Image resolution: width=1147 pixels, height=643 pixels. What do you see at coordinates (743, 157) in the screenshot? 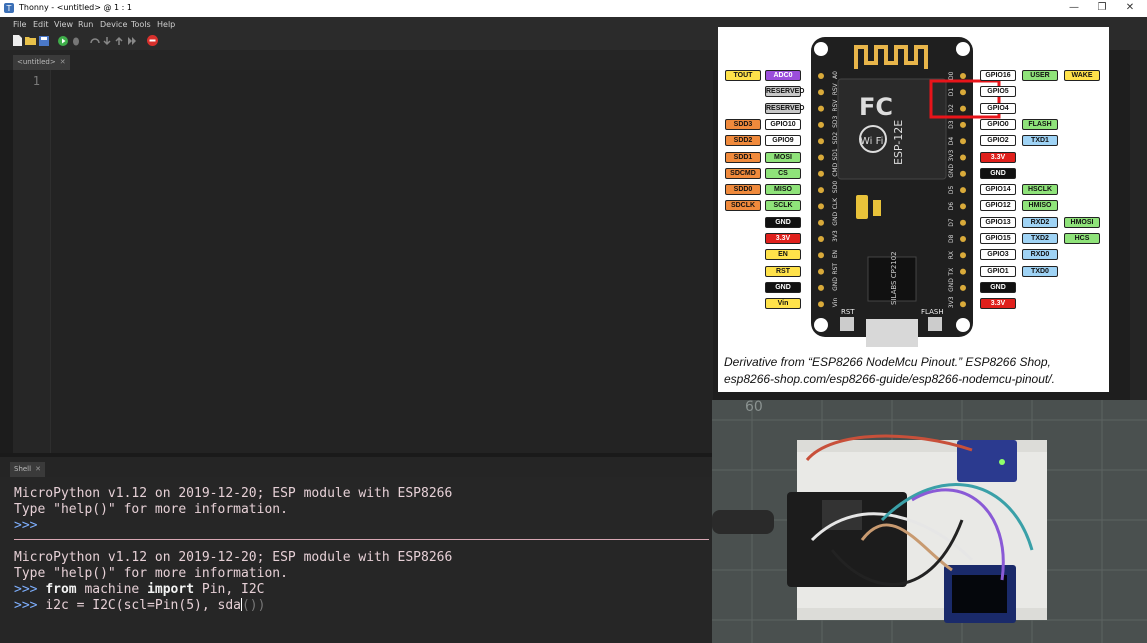
I see `pin-label-left-5-0: SDD1` at bounding box center [743, 157].